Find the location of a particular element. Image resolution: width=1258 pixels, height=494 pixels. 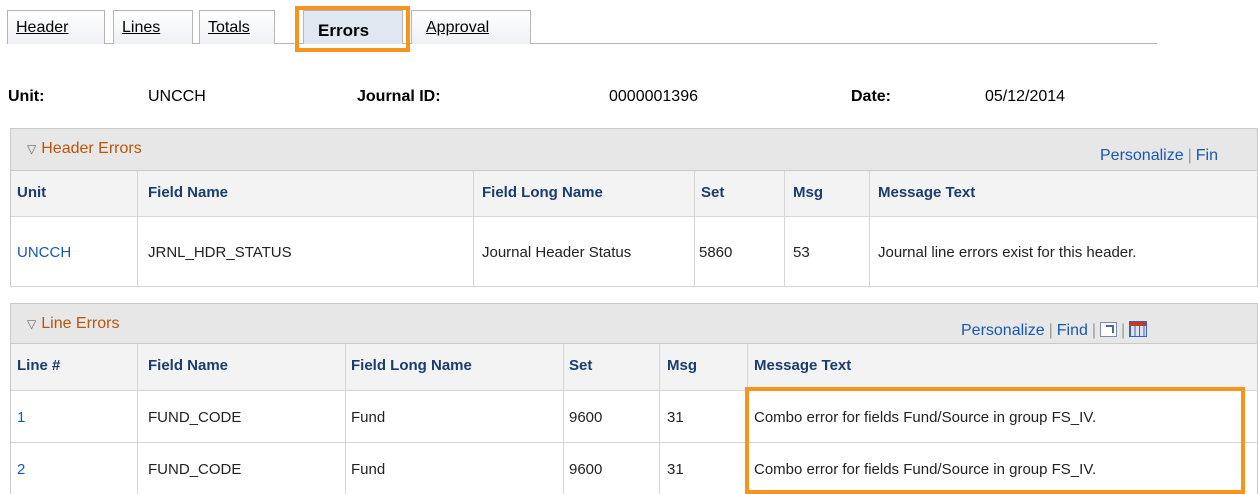

header-errors-title-bar: ▽ Header Errors Personalize | Fin is located at coordinates (634, 150).